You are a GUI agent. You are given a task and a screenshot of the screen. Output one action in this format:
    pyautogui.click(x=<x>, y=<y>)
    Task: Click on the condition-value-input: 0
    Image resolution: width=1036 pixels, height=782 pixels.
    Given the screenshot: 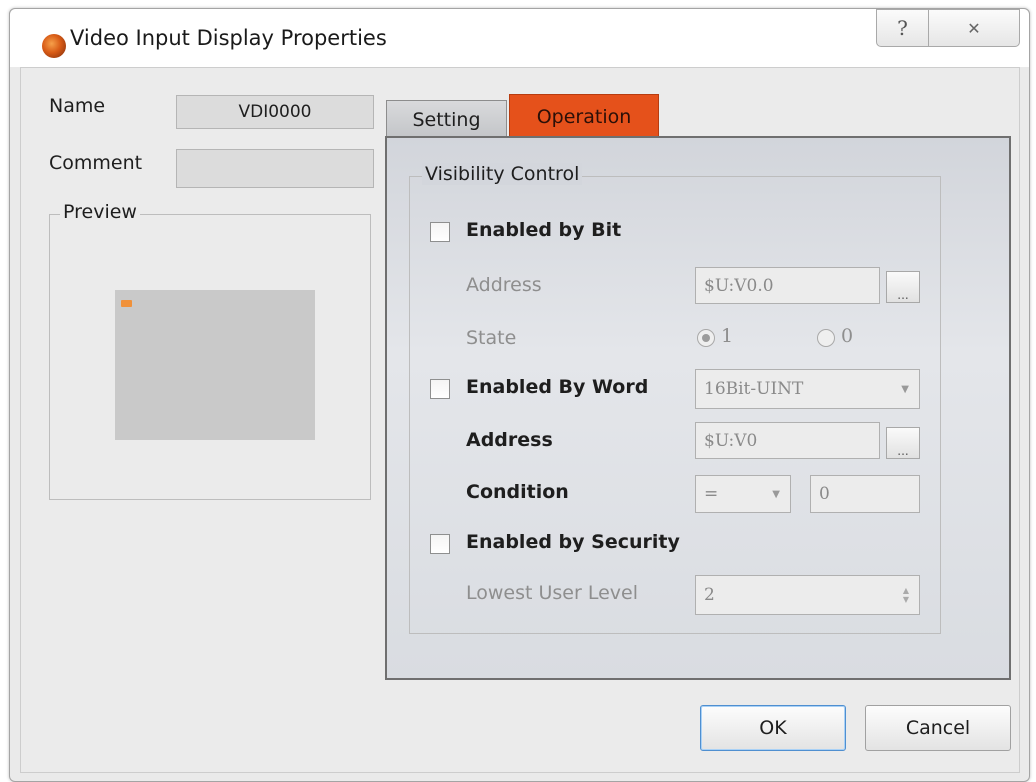 What is the action you would take?
    pyautogui.click(x=865, y=494)
    